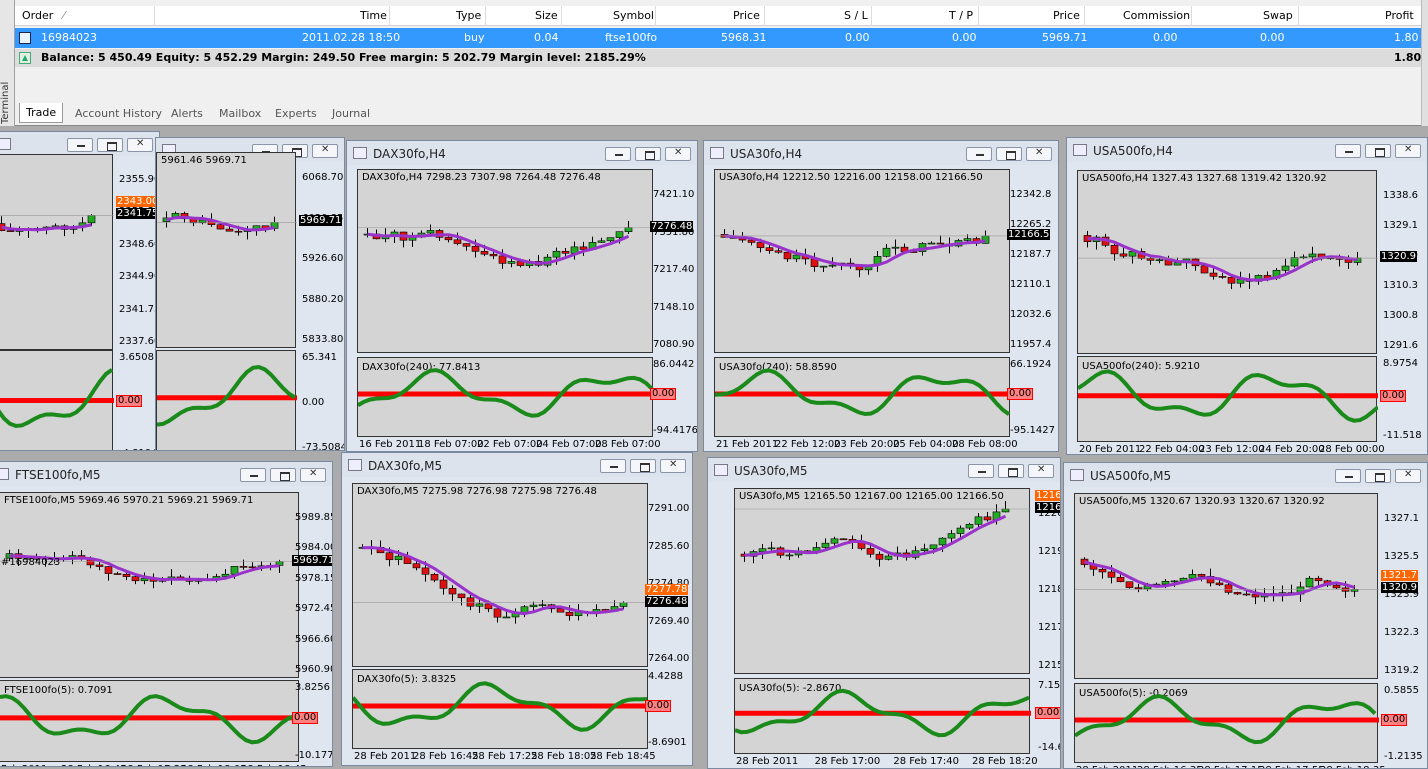  Describe the element at coordinates (468, 15) in the screenshot. I see `col-type: Type` at that location.